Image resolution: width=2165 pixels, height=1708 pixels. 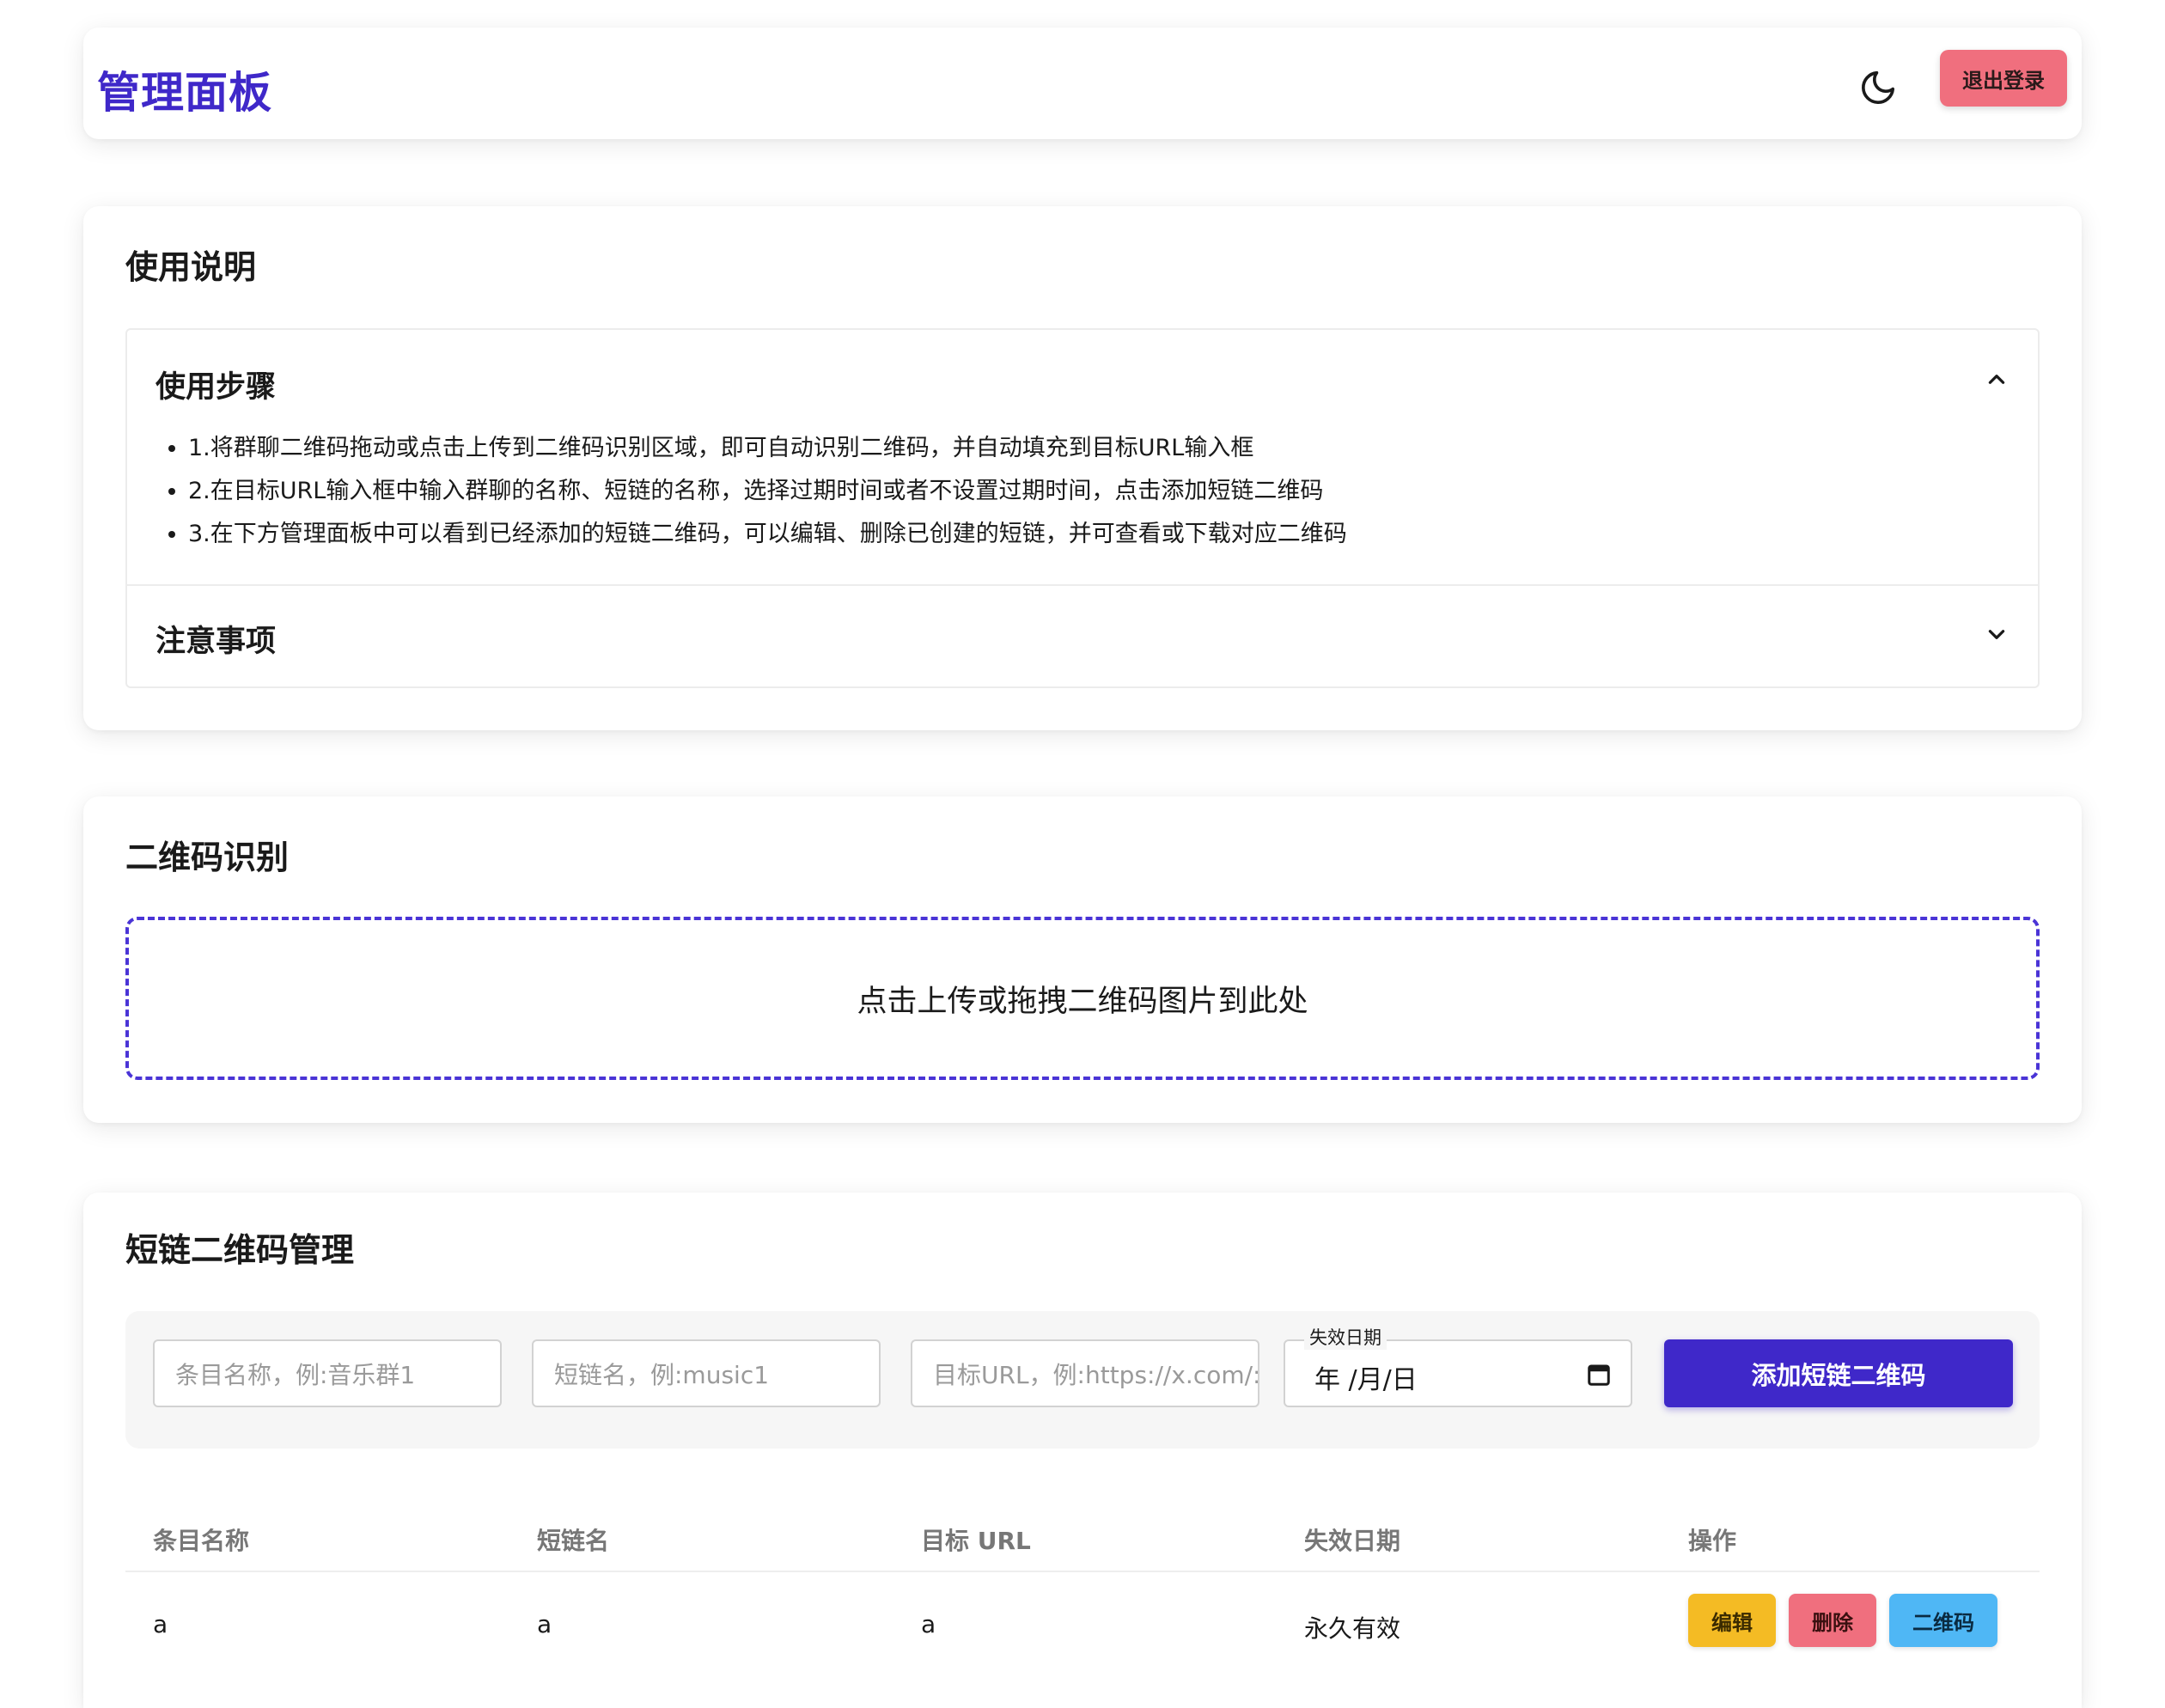 What do you see at coordinates (1085, 1373) in the screenshot?
I see `target-url-input: 目标URL，例:https://x.com/:` at bounding box center [1085, 1373].